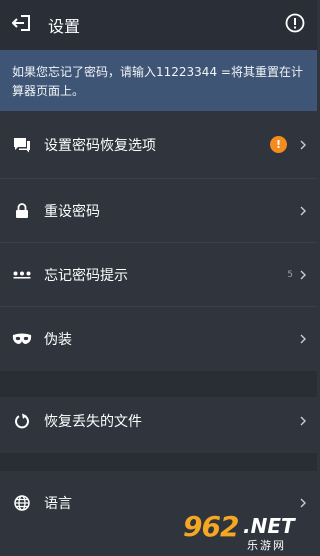  I want to click on site-watermark: 962 .NET 乐游网, so click(245, 532).